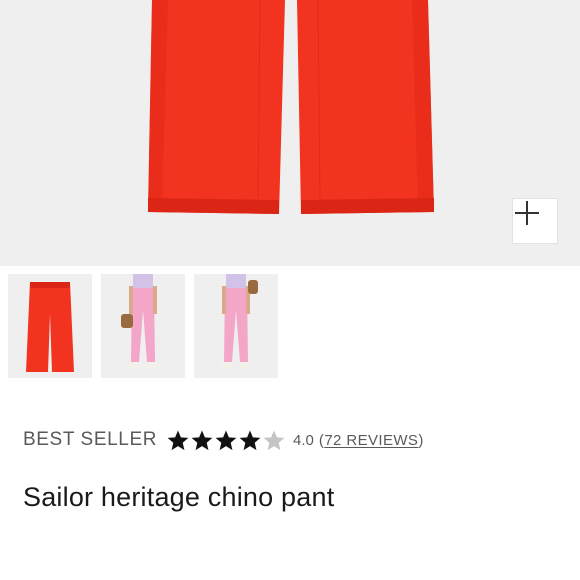  I want to click on star-rating, so click(226, 440).